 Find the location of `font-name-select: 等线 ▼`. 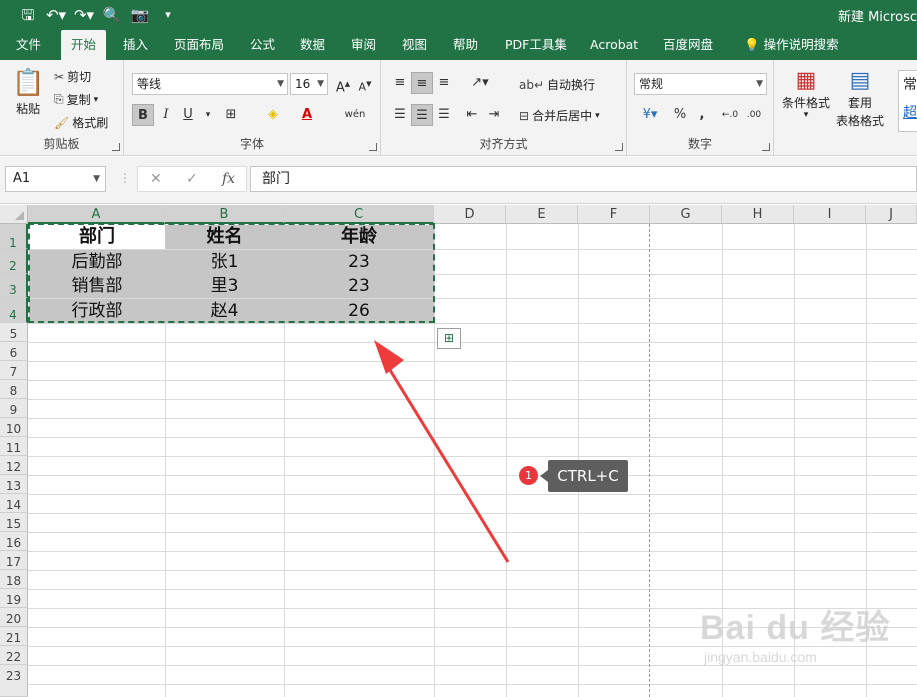

font-name-select: 等线 ▼ is located at coordinates (210, 84).